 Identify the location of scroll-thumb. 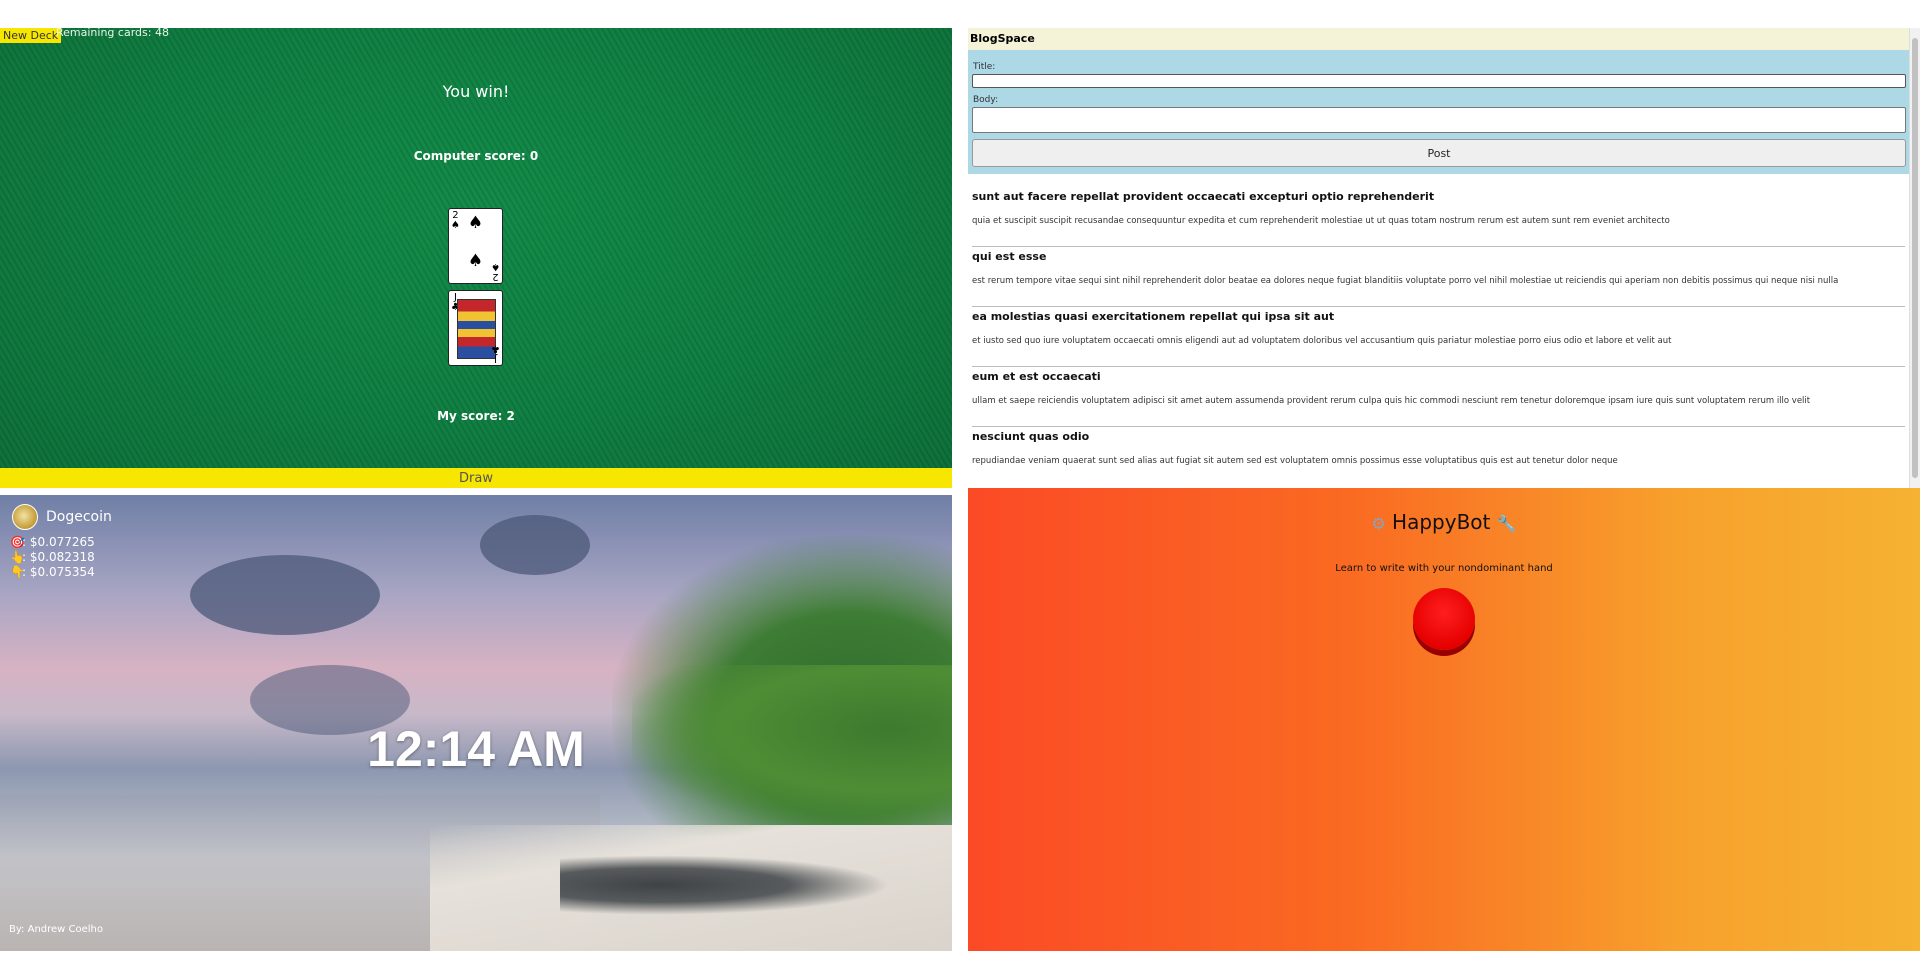
(1915, 258).